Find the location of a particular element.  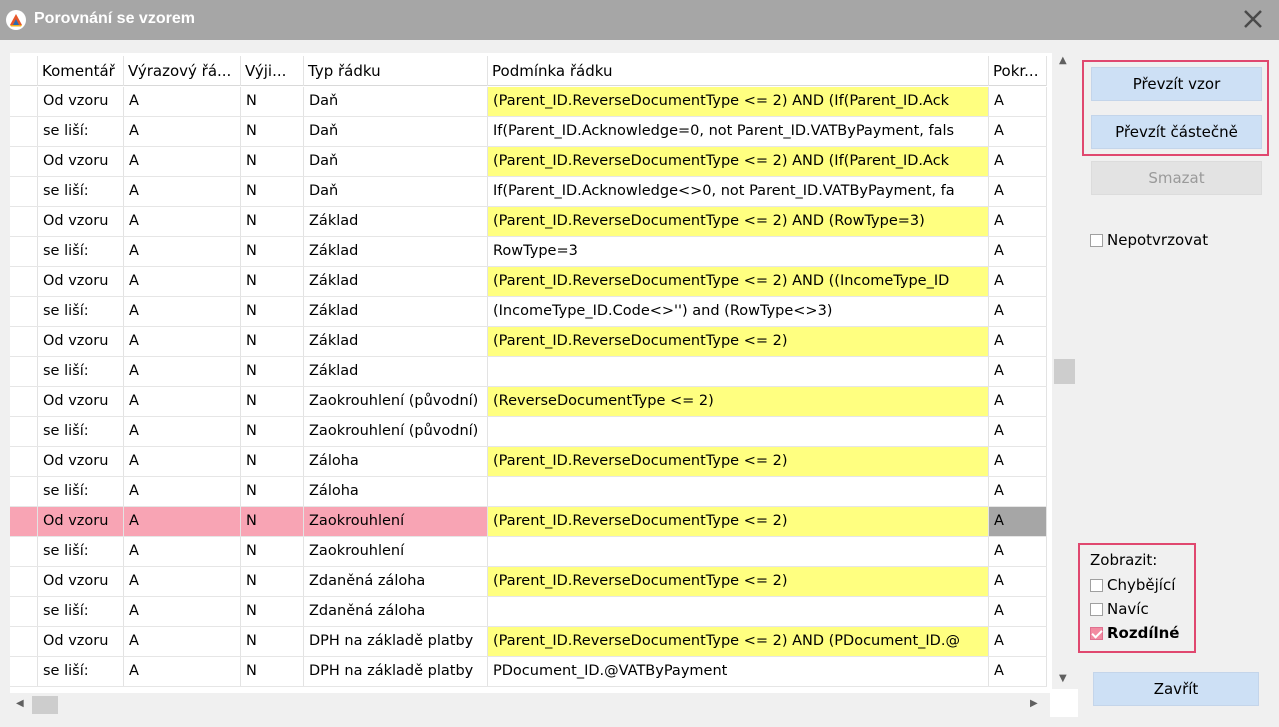

row-type-cell: Zdaněná záloha is located at coordinates (396, 581).